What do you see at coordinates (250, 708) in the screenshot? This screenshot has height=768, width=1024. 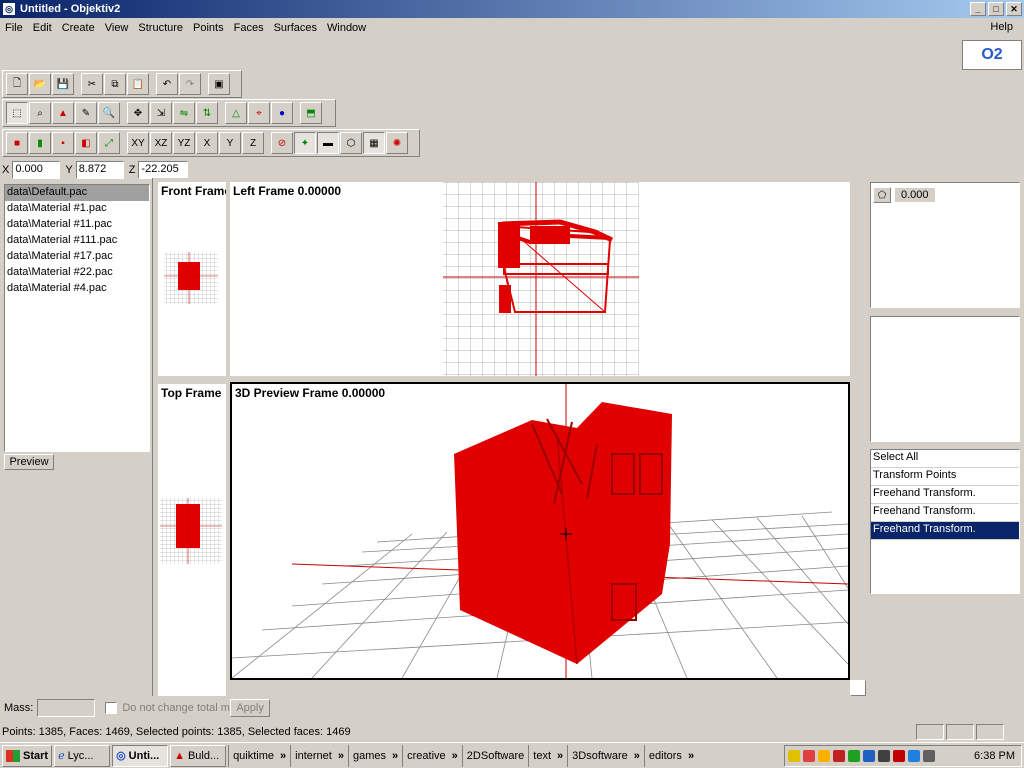 I see `apply-button: Apply` at bounding box center [250, 708].